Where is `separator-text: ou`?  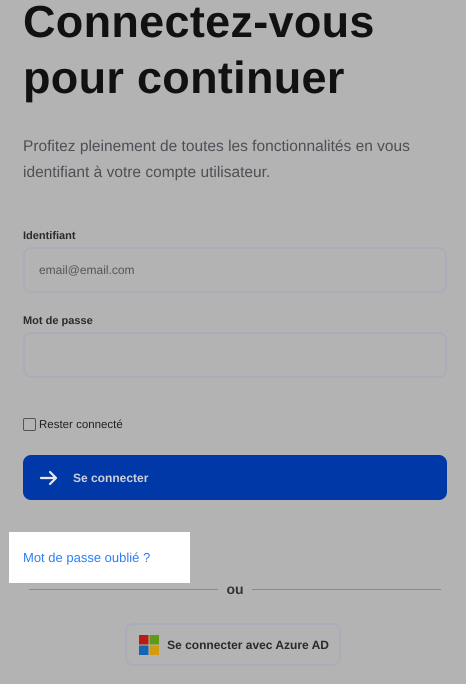
separator-text: ou is located at coordinates (235, 589).